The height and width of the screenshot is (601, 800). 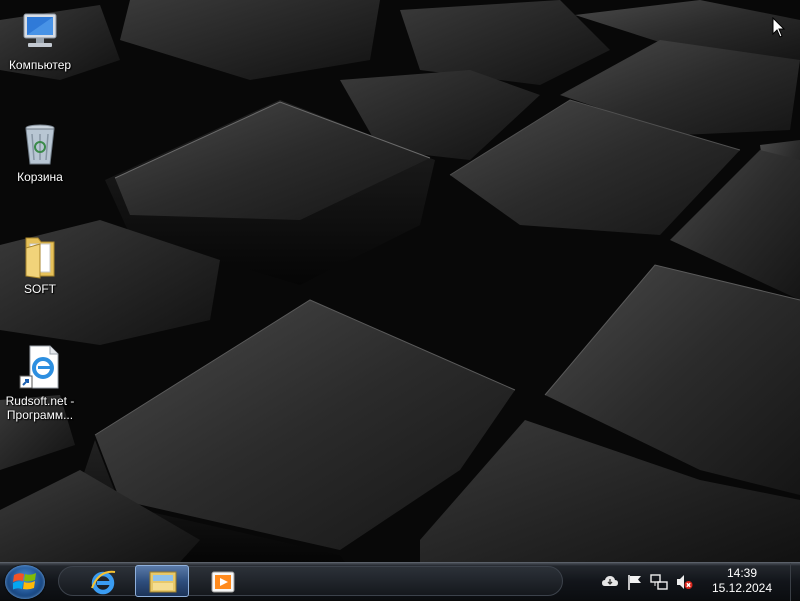 What do you see at coordinates (40, 144) in the screenshot?
I see `recycle-bin-icon` at bounding box center [40, 144].